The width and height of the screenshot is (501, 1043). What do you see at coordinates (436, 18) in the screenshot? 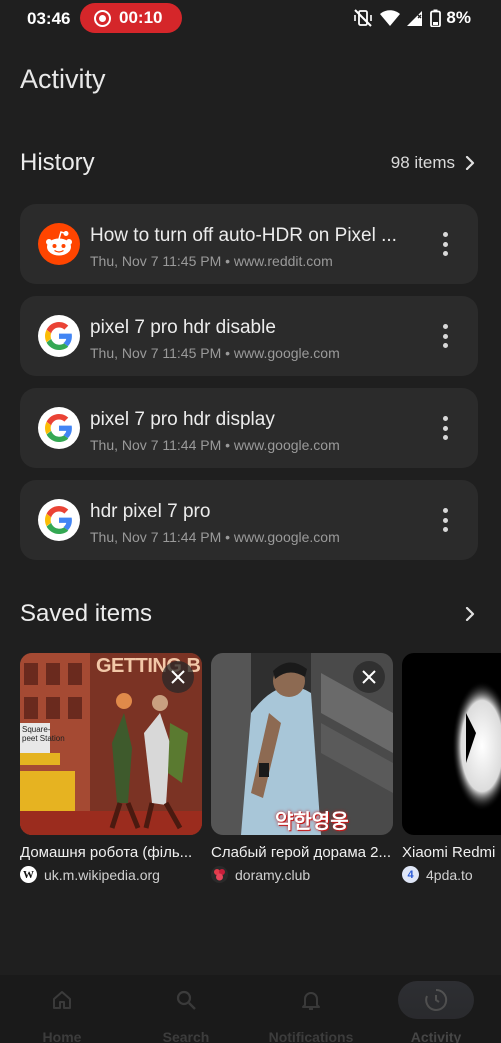
I see `battery-icon` at bounding box center [436, 18].